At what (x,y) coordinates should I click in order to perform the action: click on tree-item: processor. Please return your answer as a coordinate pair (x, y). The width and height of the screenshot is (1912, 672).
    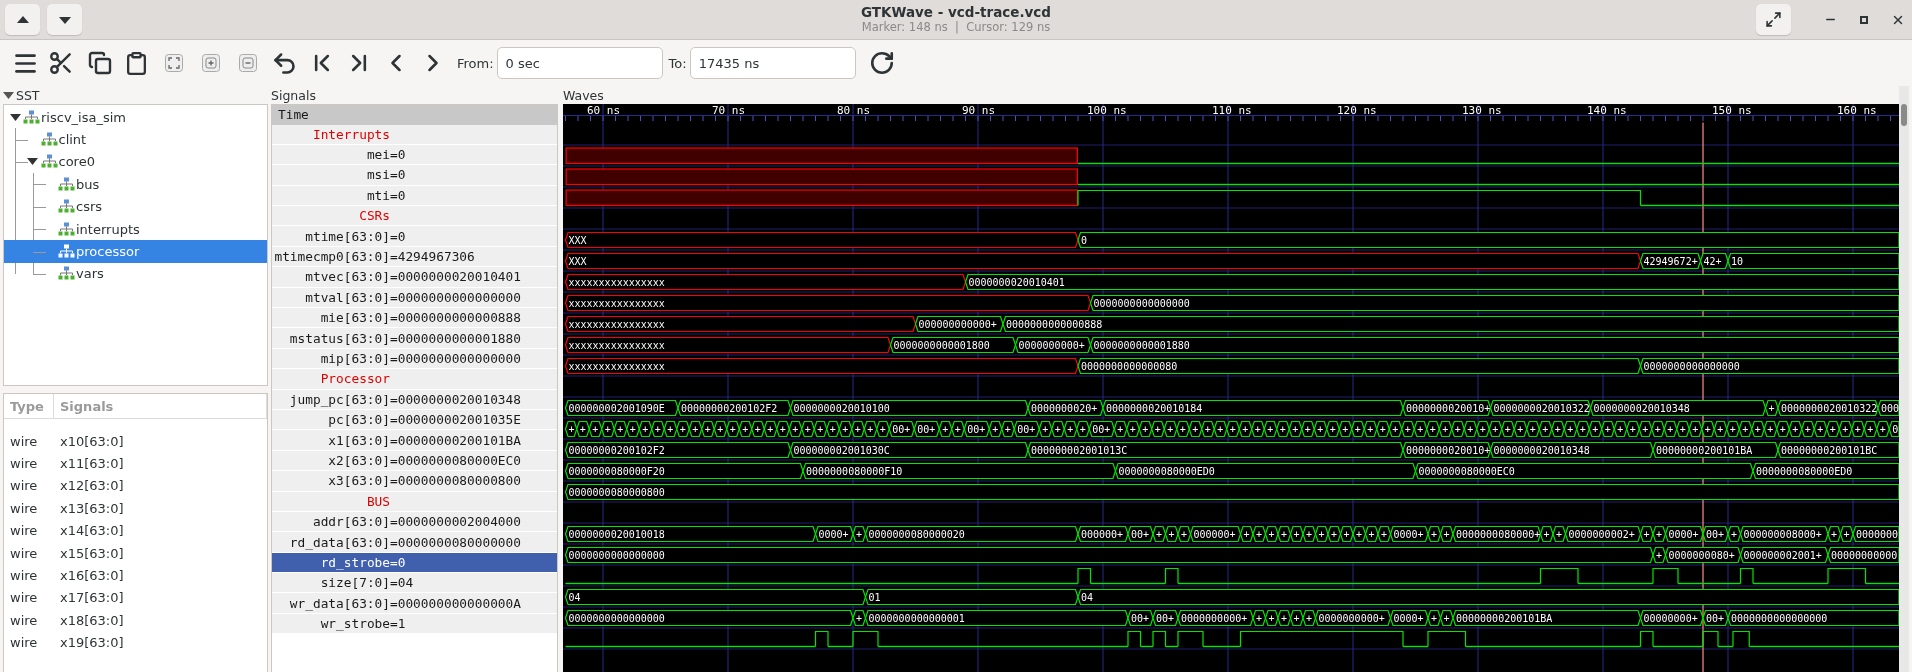
    Looking at the image, I should click on (135, 251).